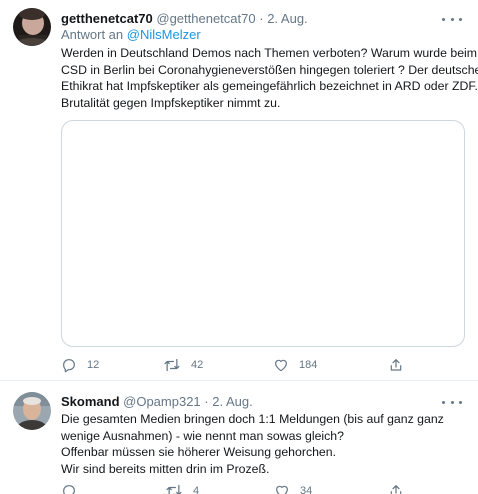 The width and height of the screenshot is (478, 494). I want to click on tweet-text-line: Brutalität gegen Impfskeptiker nimmt zu., so click(171, 102).